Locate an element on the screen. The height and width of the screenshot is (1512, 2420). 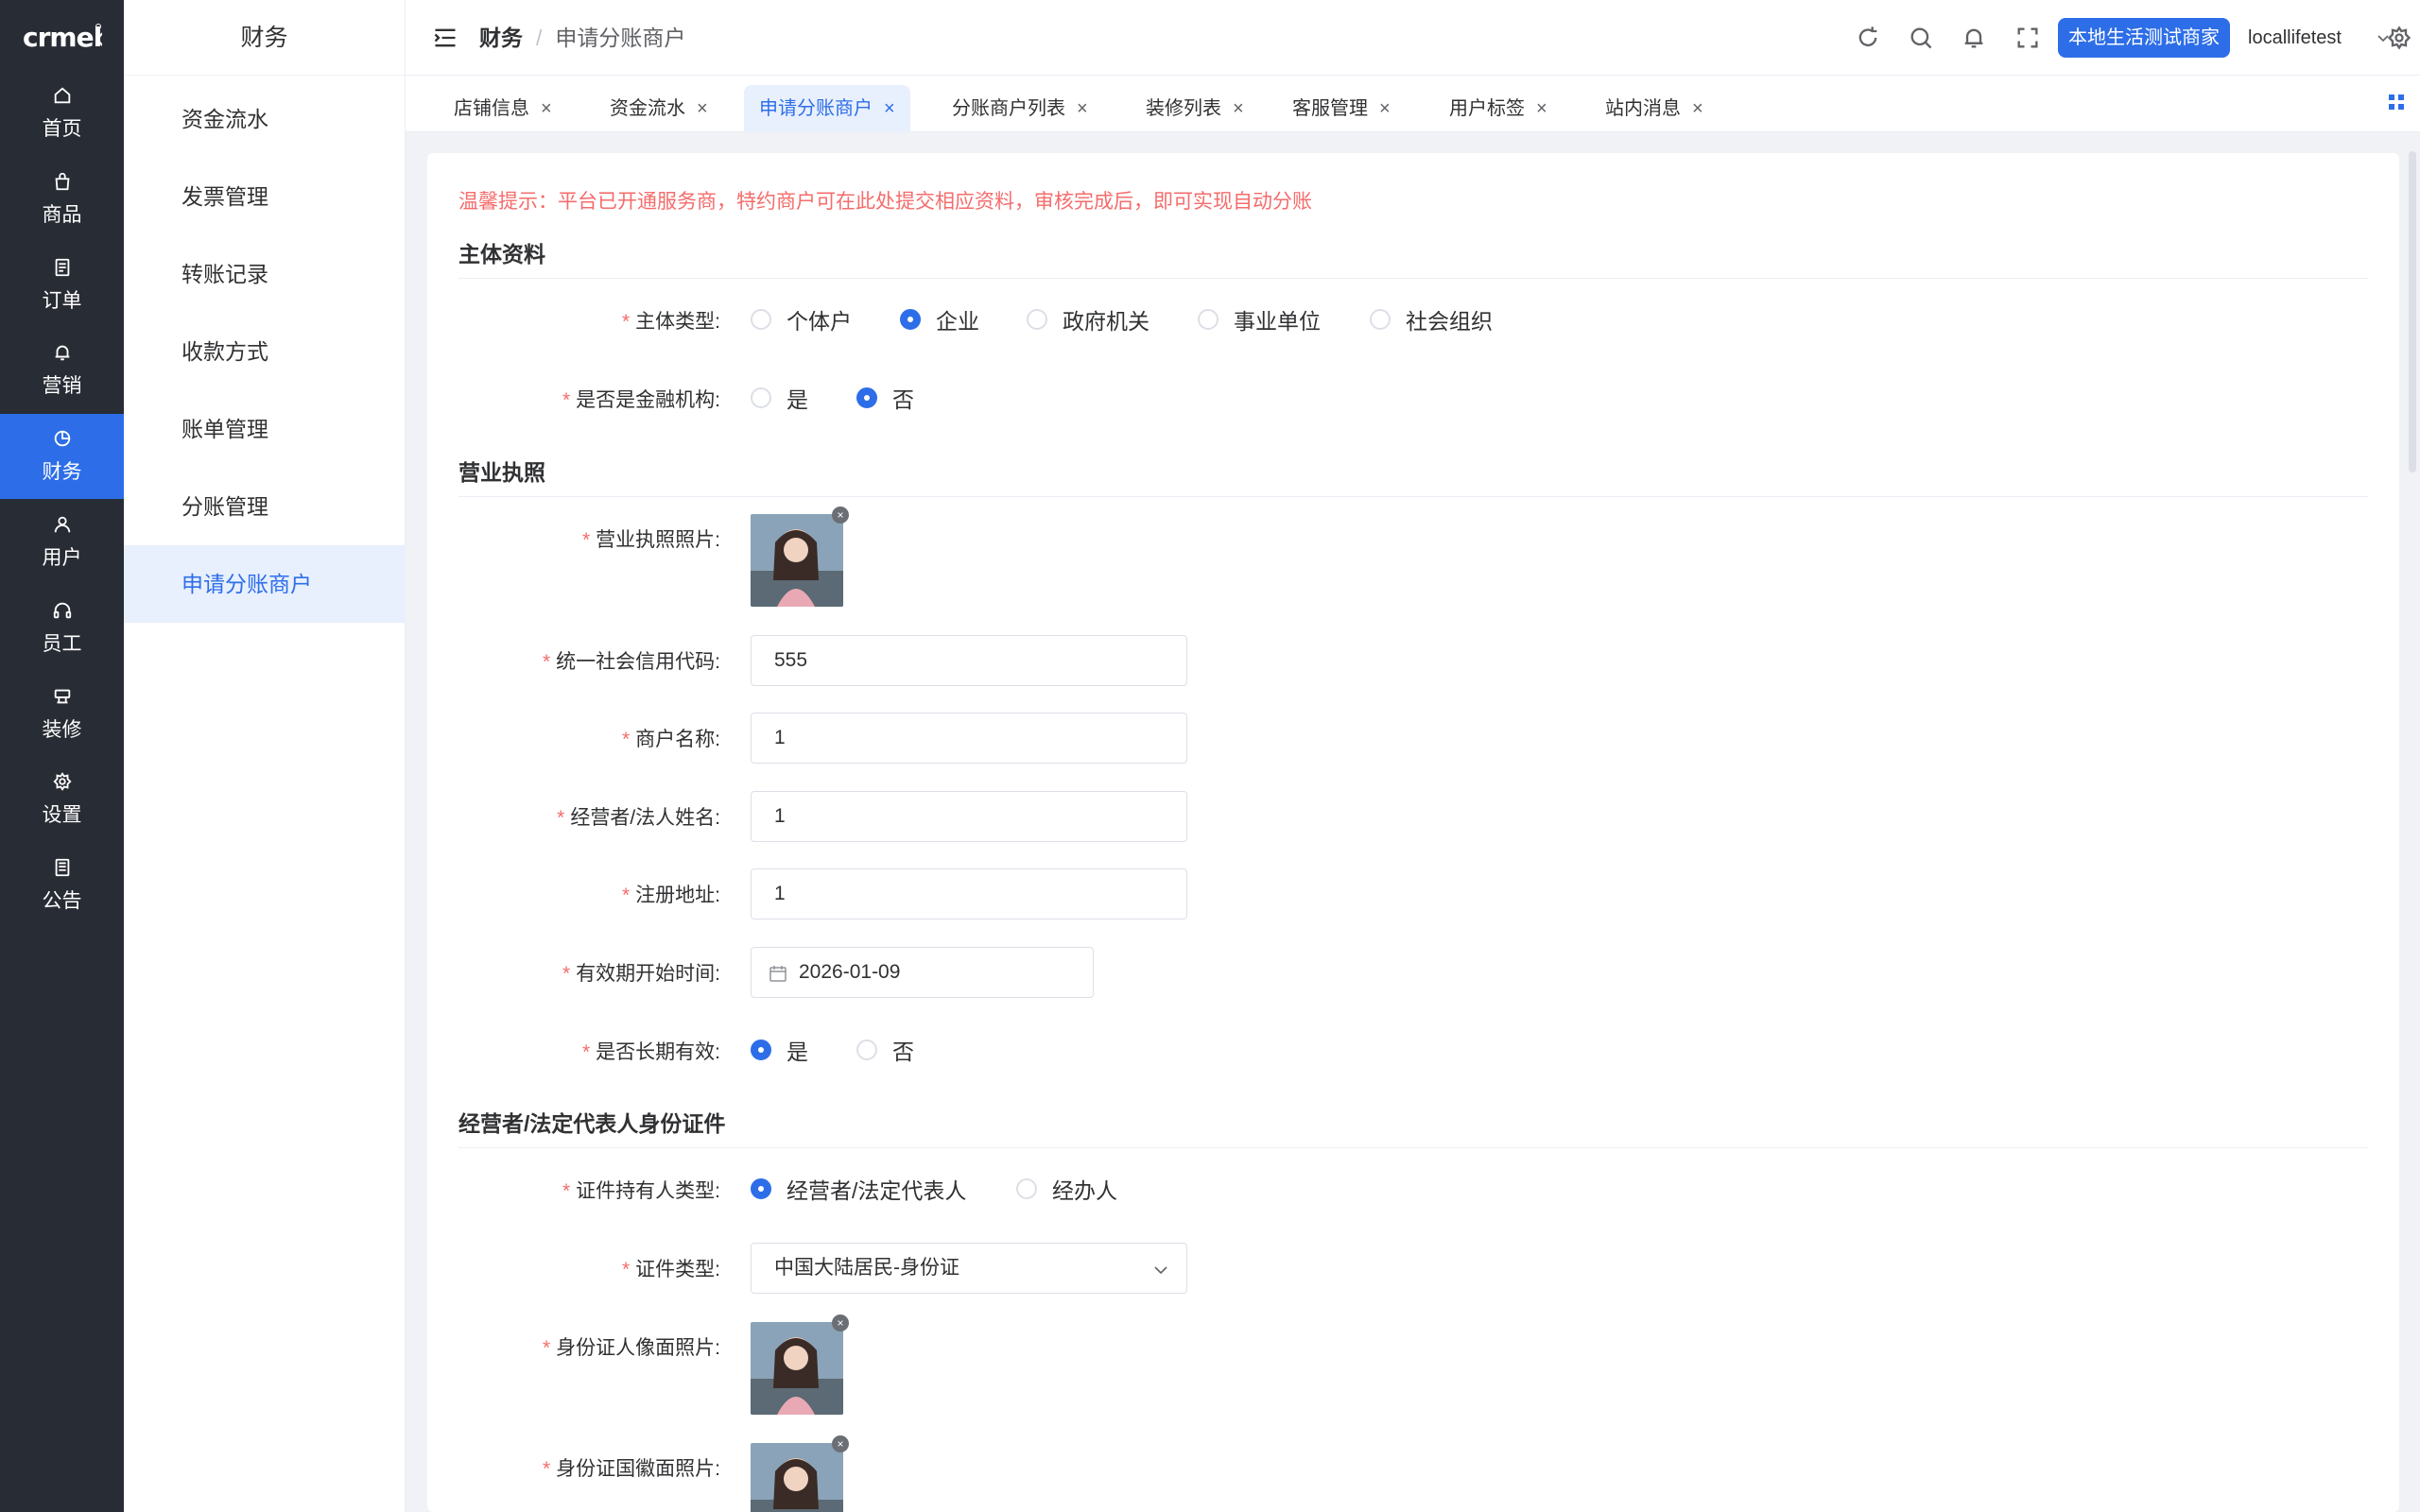
subnav-item-split: 分账管理 is located at coordinates (265, 506).